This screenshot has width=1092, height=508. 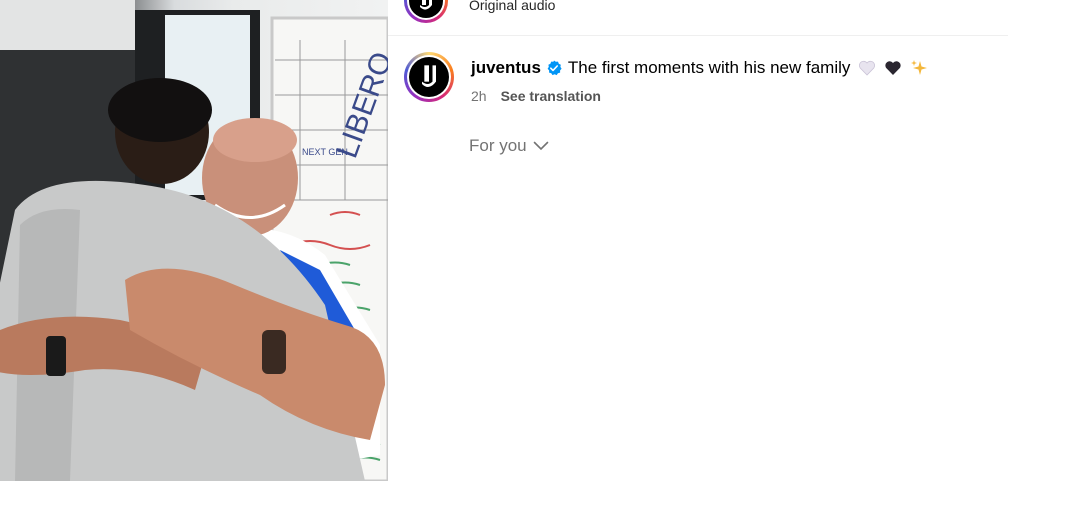 What do you see at coordinates (325, 152) in the screenshot?
I see `board-text-next-gen: NEXT GEN` at bounding box center [325, 152].